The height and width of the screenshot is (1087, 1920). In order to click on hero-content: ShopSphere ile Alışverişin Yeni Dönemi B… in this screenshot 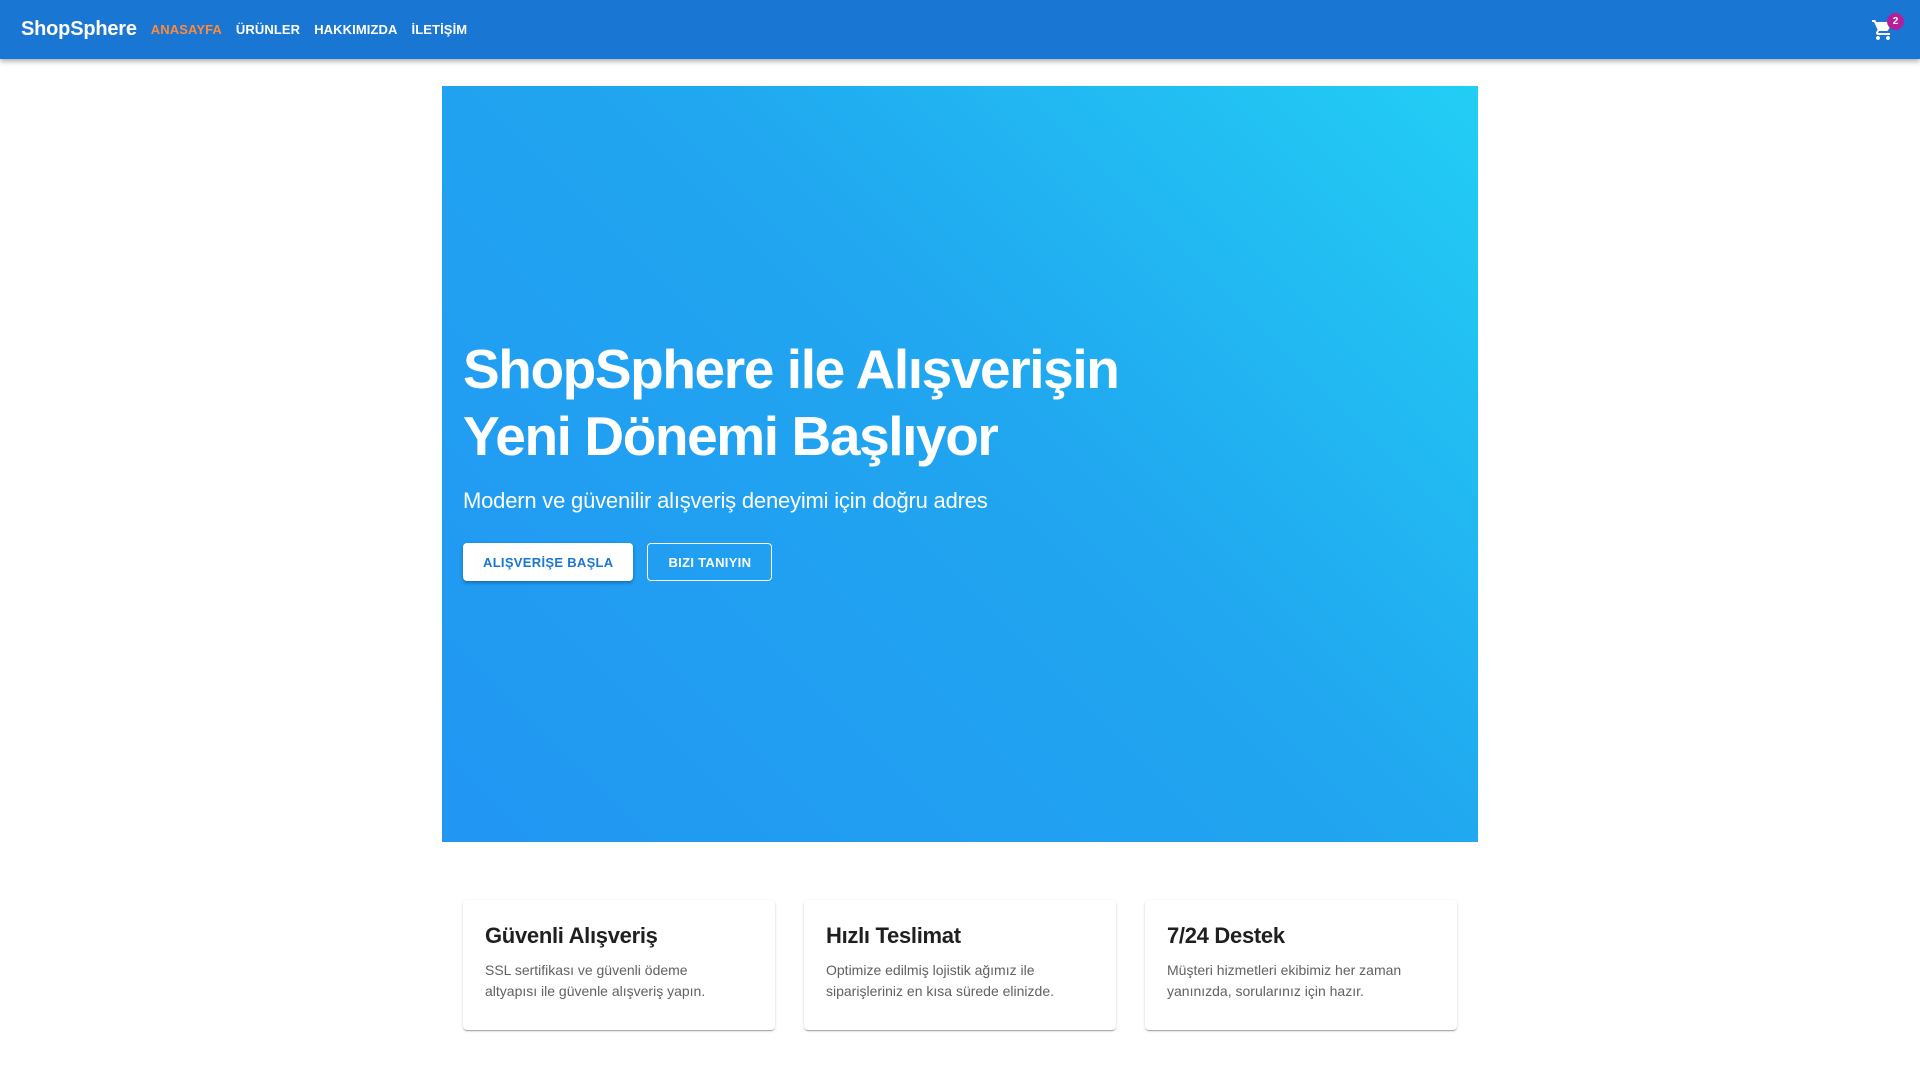, I will do `click(823, 458)`.